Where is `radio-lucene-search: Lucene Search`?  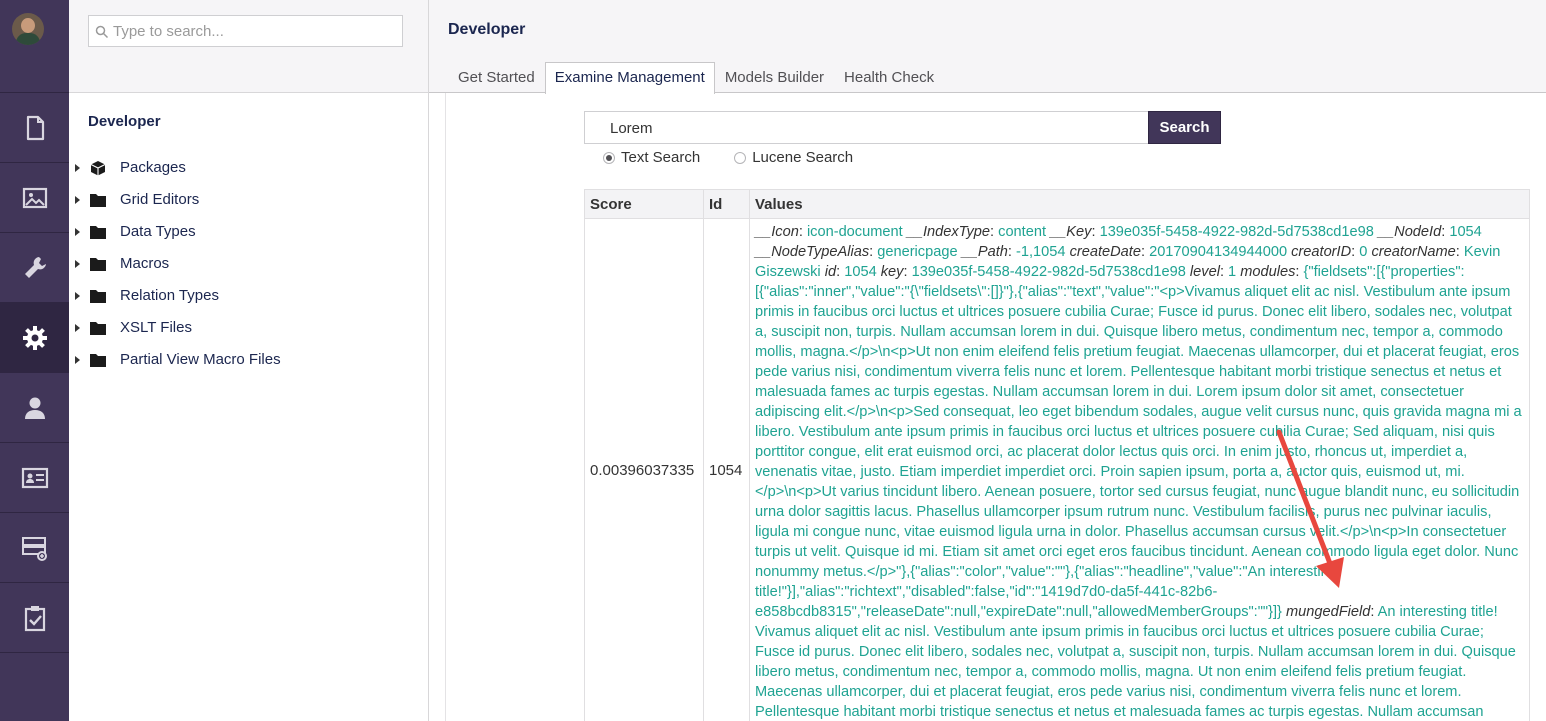 radio-lucene-search: Lucene Search is located at coordinates (793, 157).